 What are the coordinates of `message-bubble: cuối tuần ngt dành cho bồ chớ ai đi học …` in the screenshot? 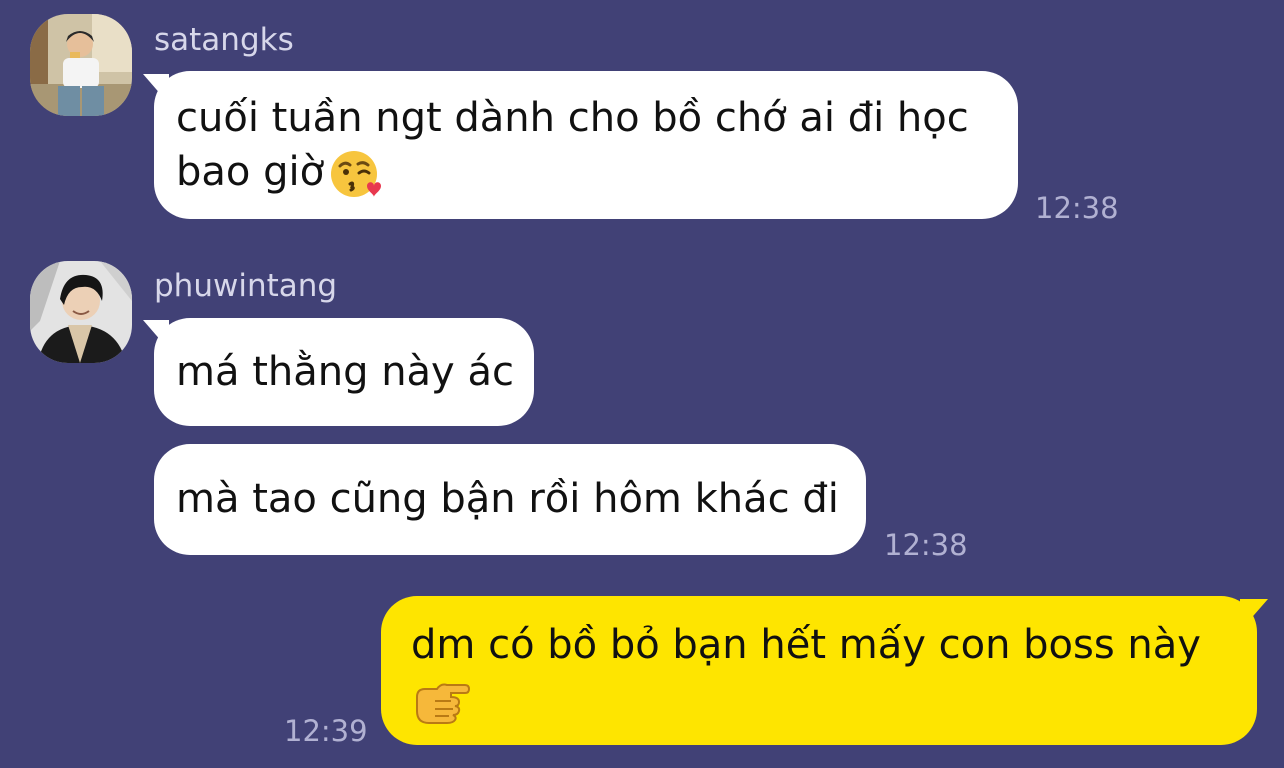 It's located at (586, 145).